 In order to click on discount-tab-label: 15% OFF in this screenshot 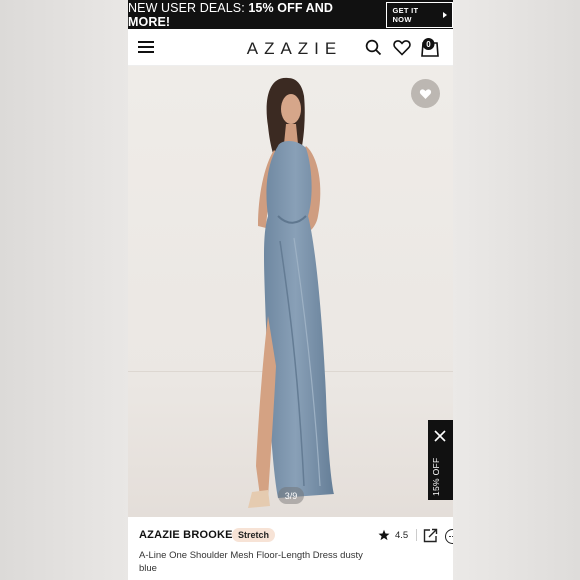, I will do `click(436, 476)`.